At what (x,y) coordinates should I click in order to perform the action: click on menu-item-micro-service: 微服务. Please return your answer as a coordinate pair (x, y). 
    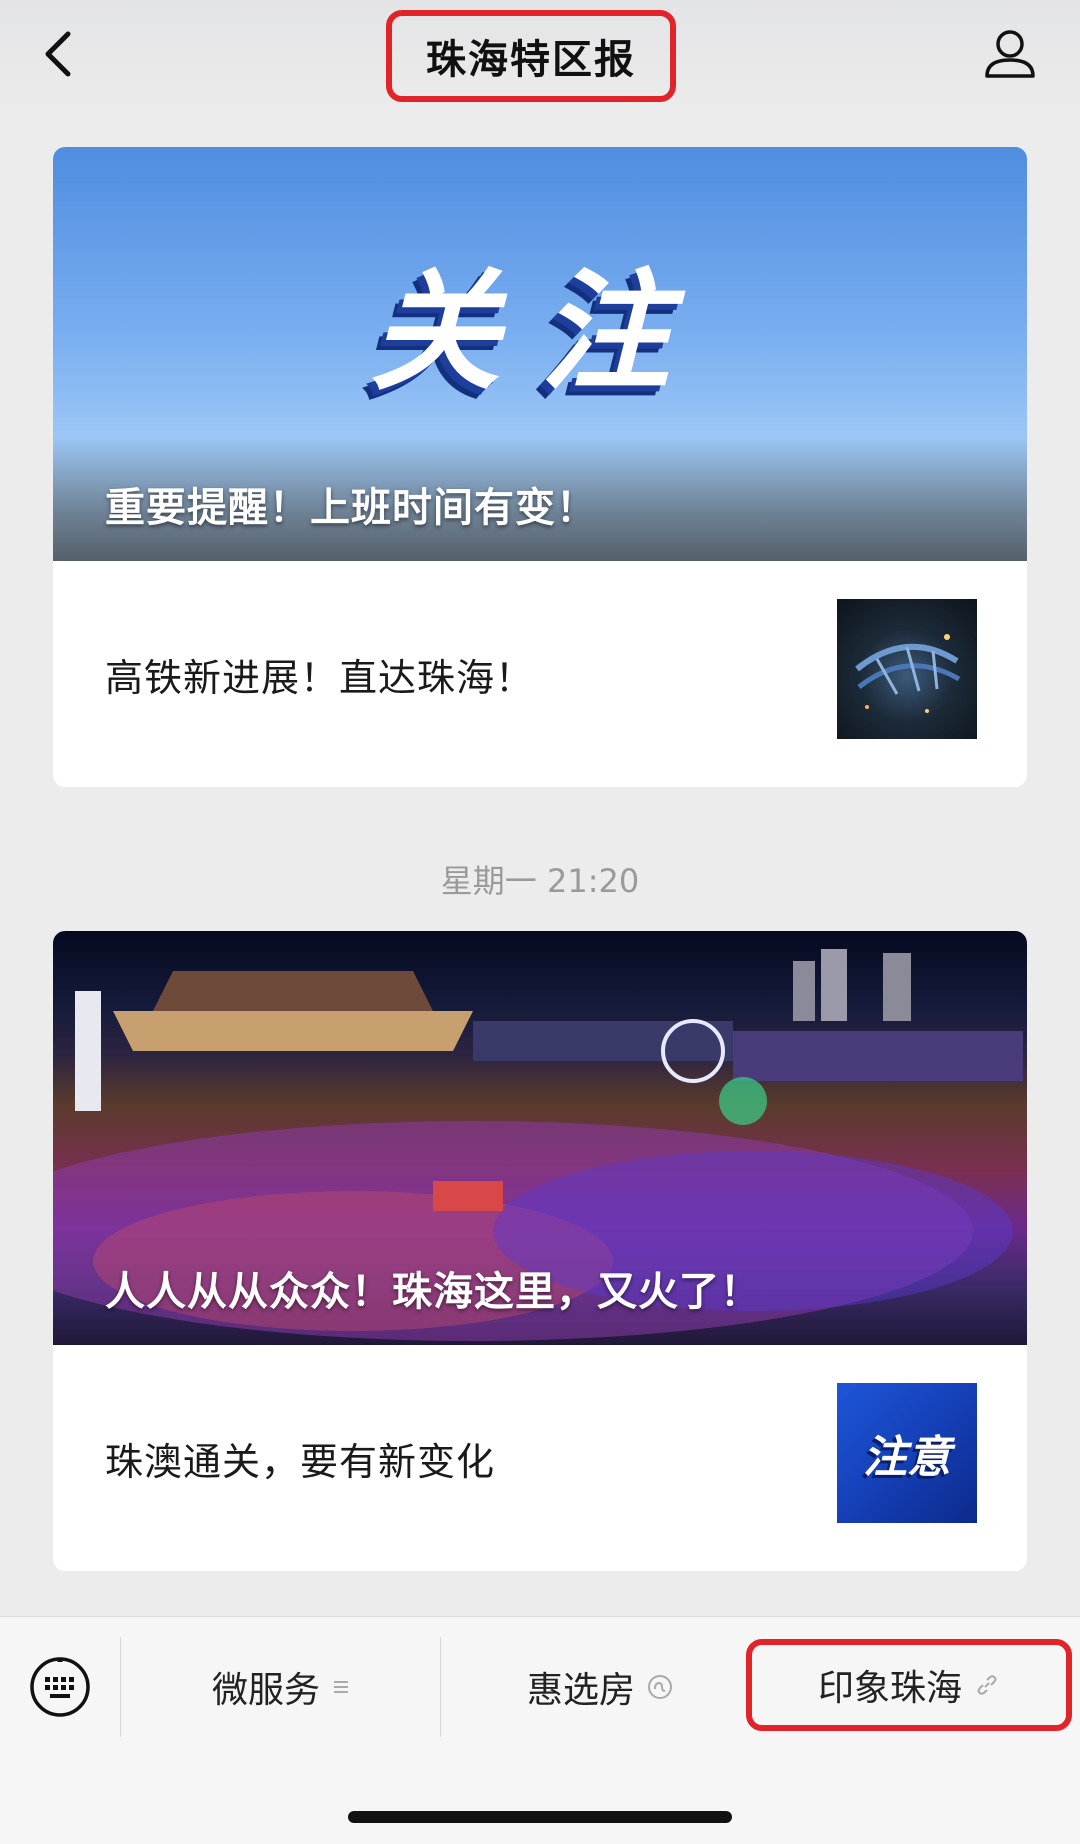
    Looking at the image, I should click on (281, 1687).